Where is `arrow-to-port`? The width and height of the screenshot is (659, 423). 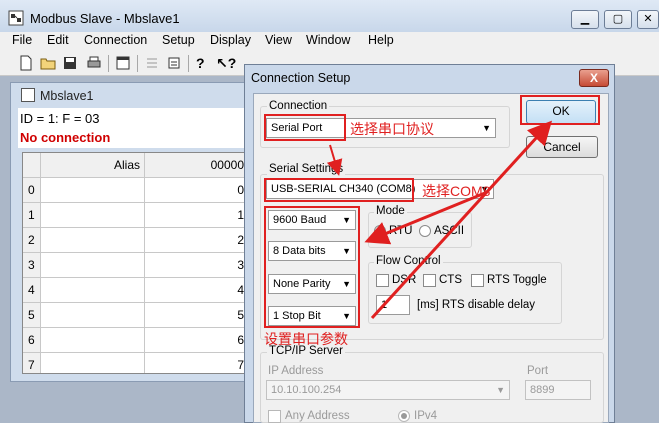
arrow-to-port is located at coordinates (334, 160).